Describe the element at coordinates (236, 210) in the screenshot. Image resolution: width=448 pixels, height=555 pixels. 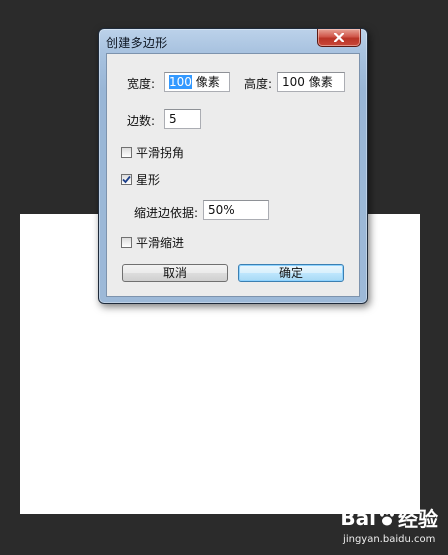
I see `indent-input: 50%` at that location.